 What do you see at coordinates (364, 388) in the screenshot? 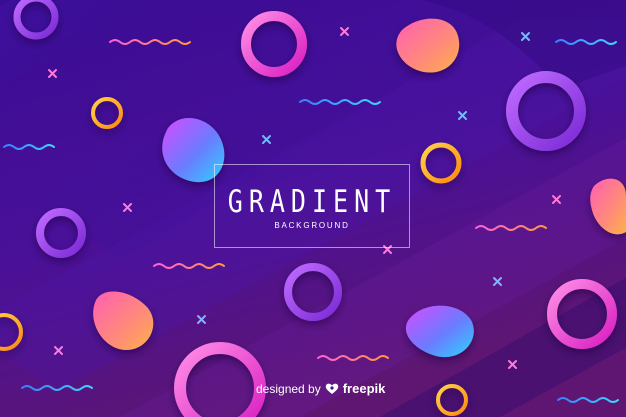
I see `credit-brand: freepik` at bounding box center [364, 388].